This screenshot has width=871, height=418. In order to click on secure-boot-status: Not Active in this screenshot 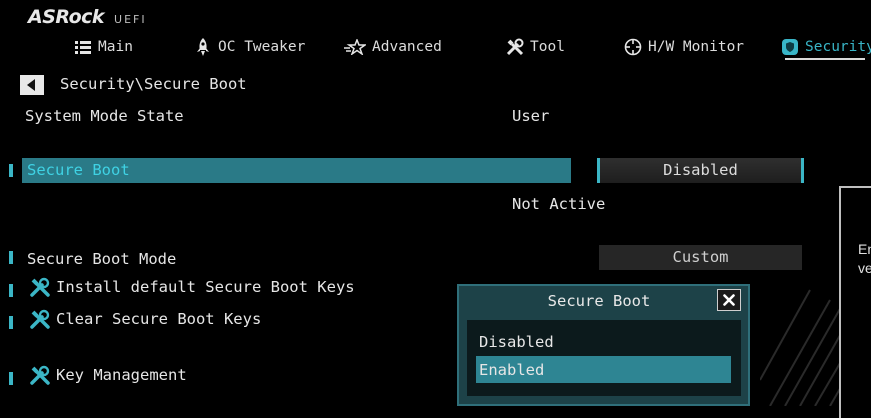, I will do `click(559, 204)`.